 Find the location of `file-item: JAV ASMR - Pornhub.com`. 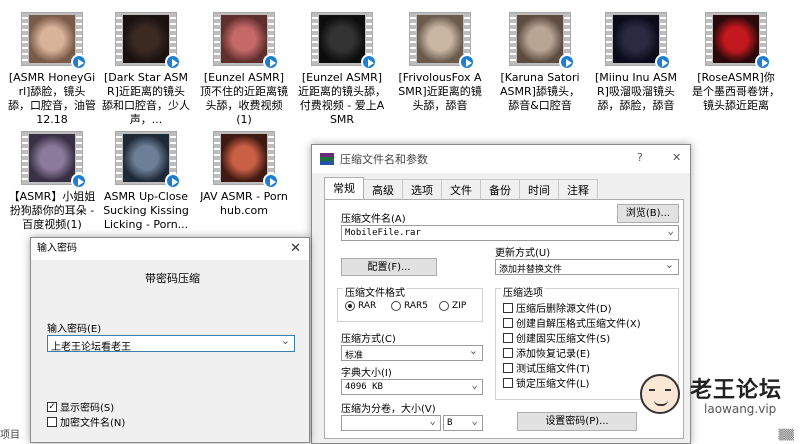

file-item: JAV ASMR - Pornhub.com is located at coordinates (244, 174).